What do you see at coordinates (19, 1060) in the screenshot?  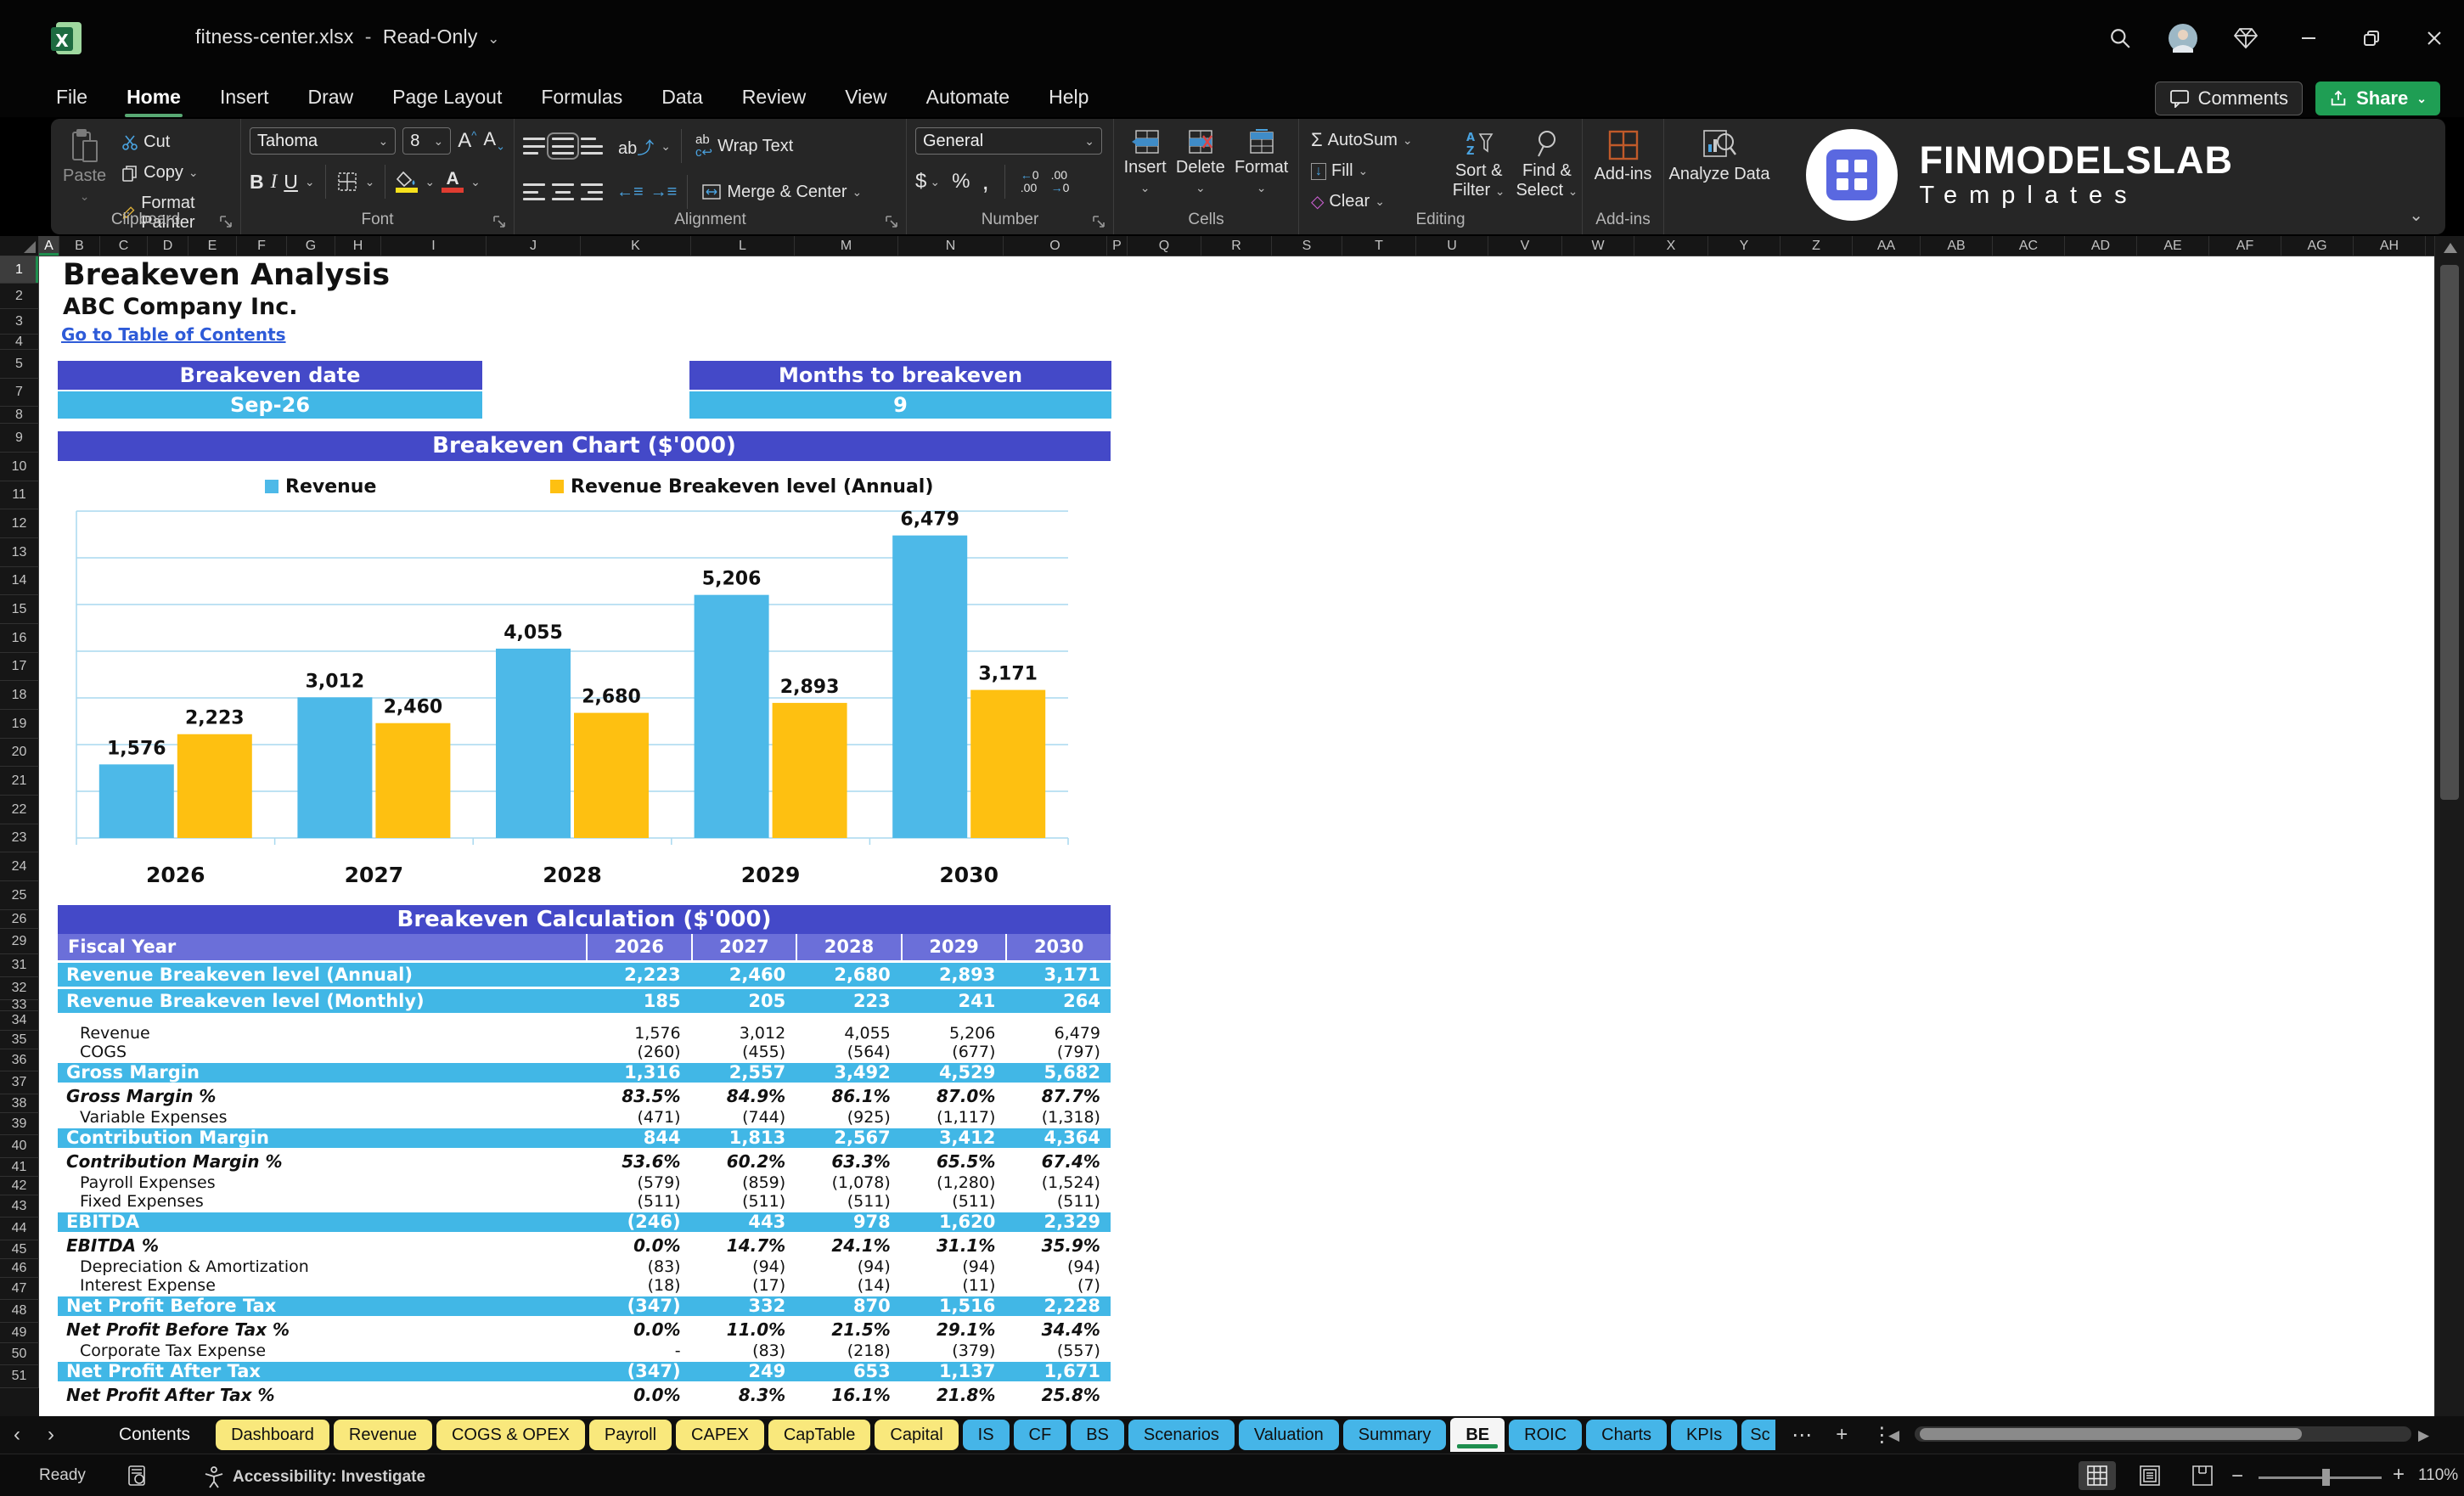 I see `row-header-36: 36` at bounding box center [19, 1060].